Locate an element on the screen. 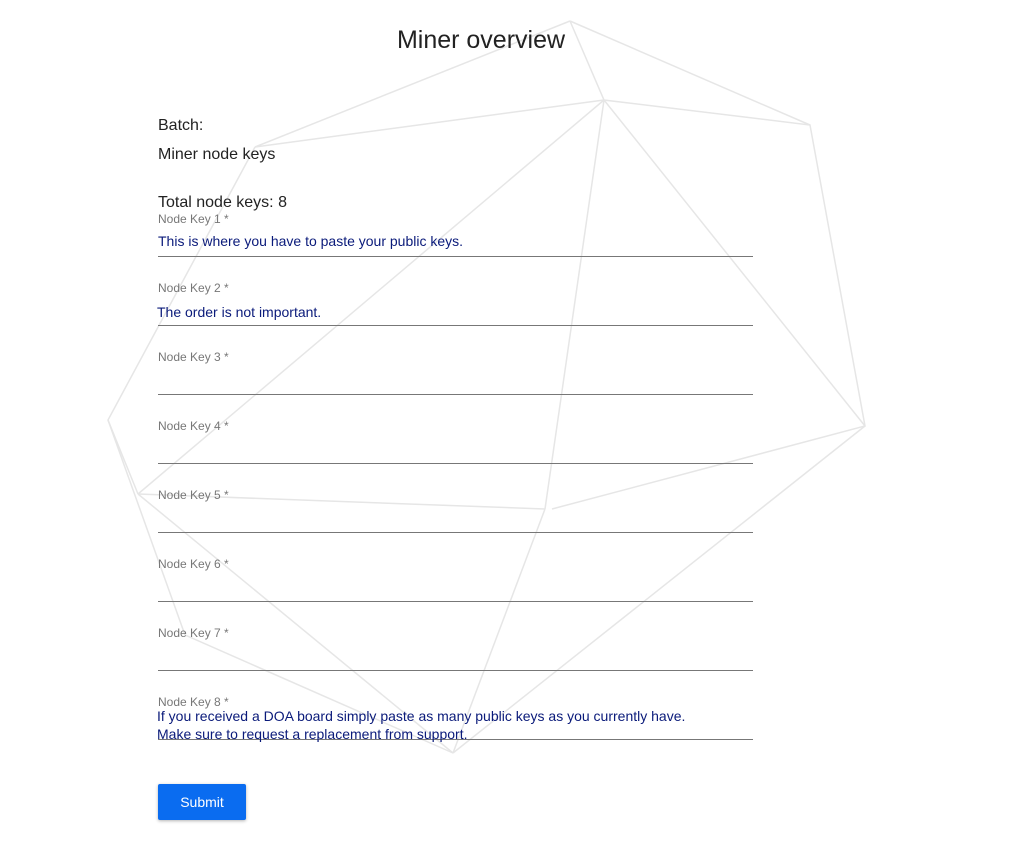  batch-value: Miner node keys is located at coordinates (217, 154).